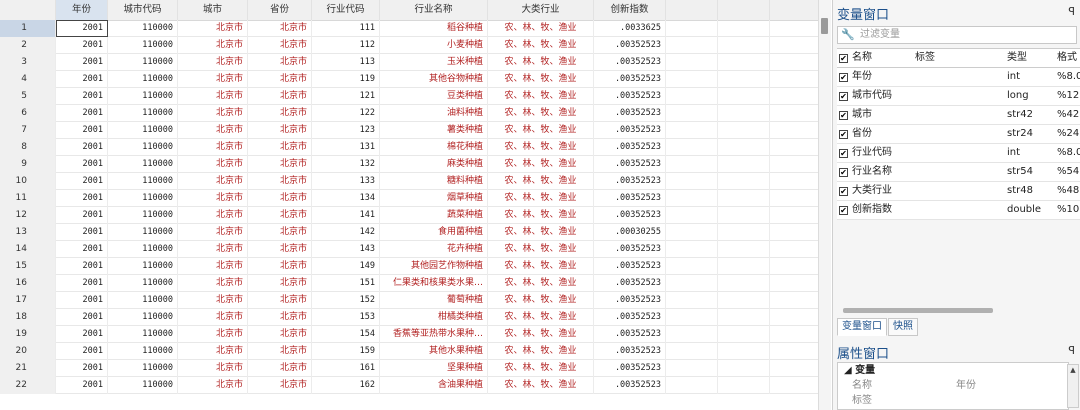  I want to click on properties-group: ◢ 变量, so click(953, 370).